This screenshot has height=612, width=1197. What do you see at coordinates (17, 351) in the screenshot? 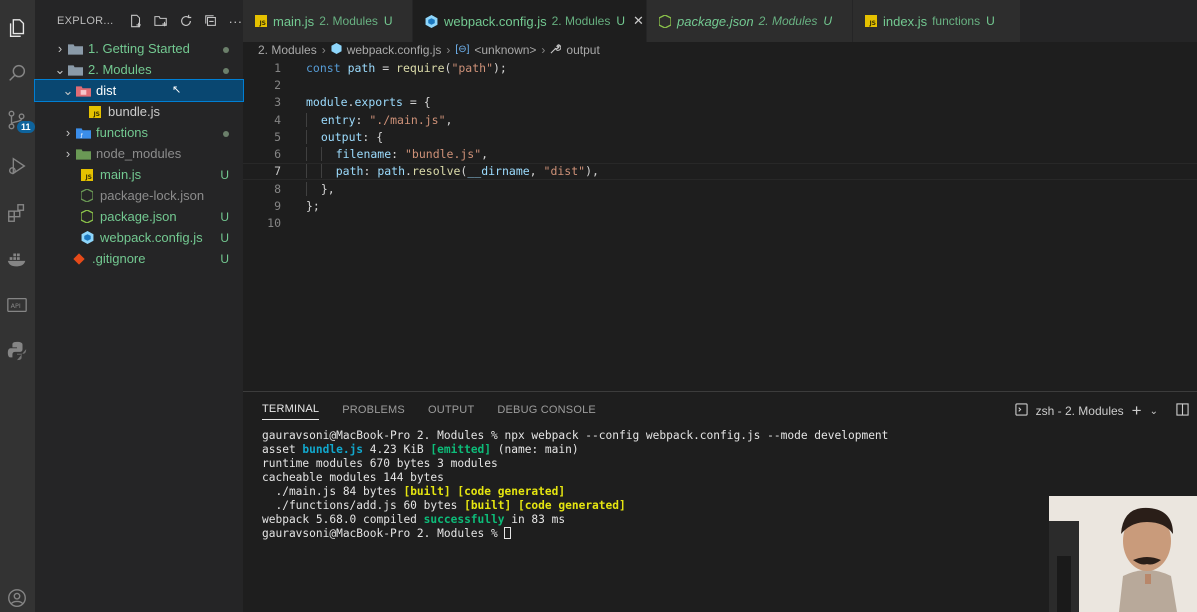
I see `python-icon` at bounding box center [17, 351].